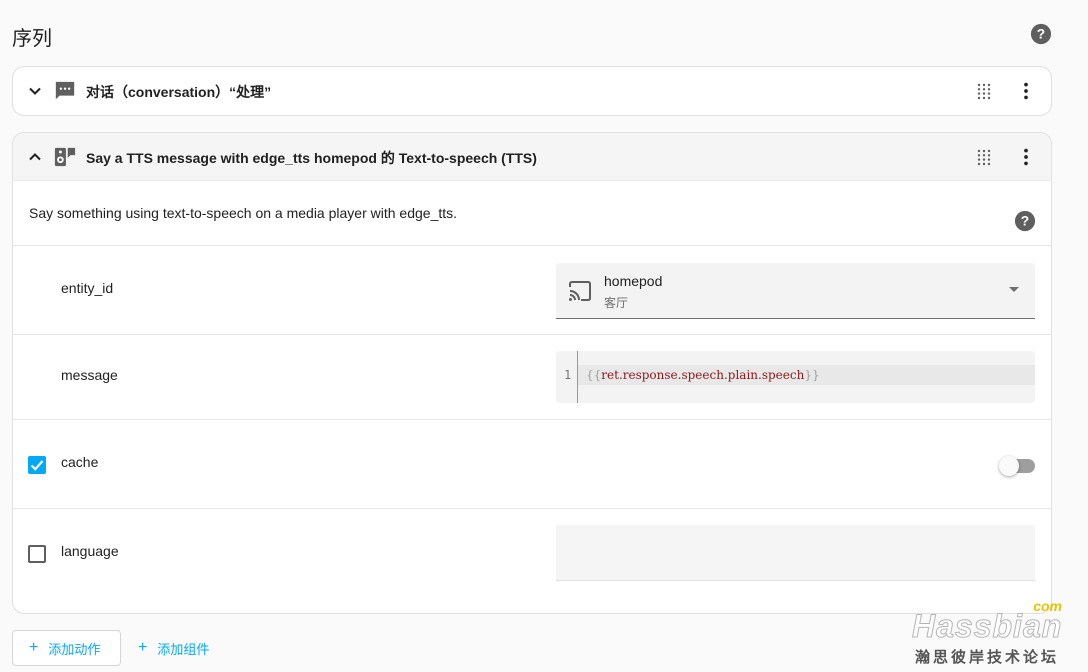 The width and height of the screenshot is (1088, 672). I want to click on template-expression: ret.response.speech.plain.speech, so click(703, 375).